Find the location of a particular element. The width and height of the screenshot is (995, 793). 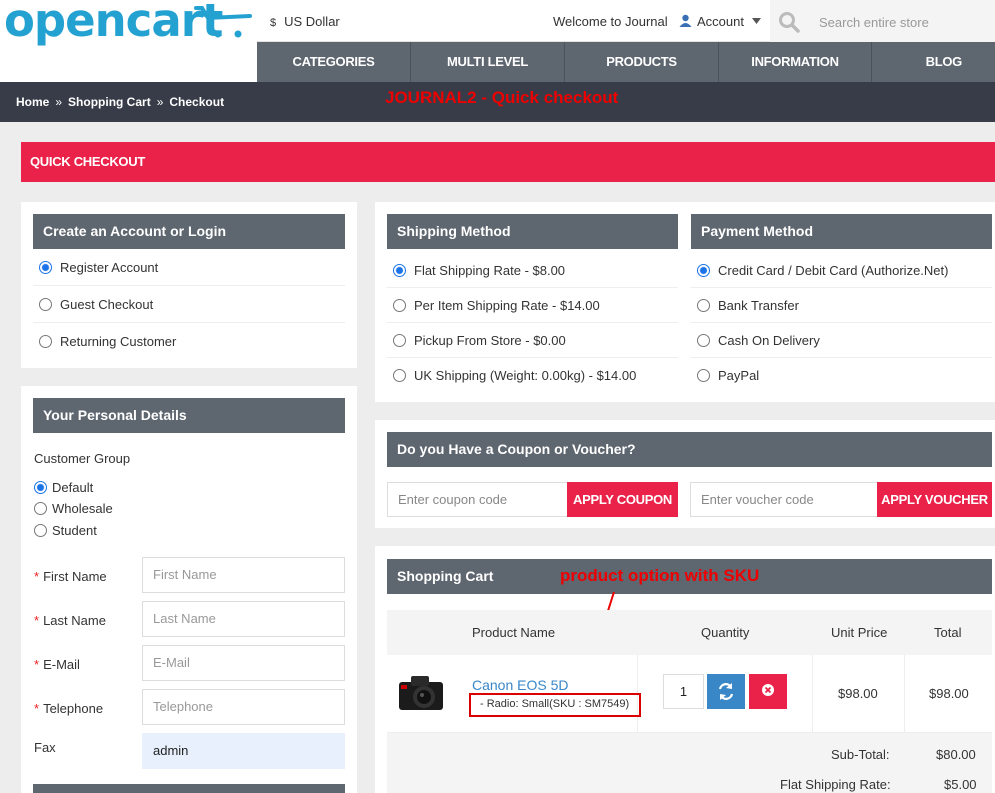

telephone-input: Telephone is located at coordinates (243, 707).